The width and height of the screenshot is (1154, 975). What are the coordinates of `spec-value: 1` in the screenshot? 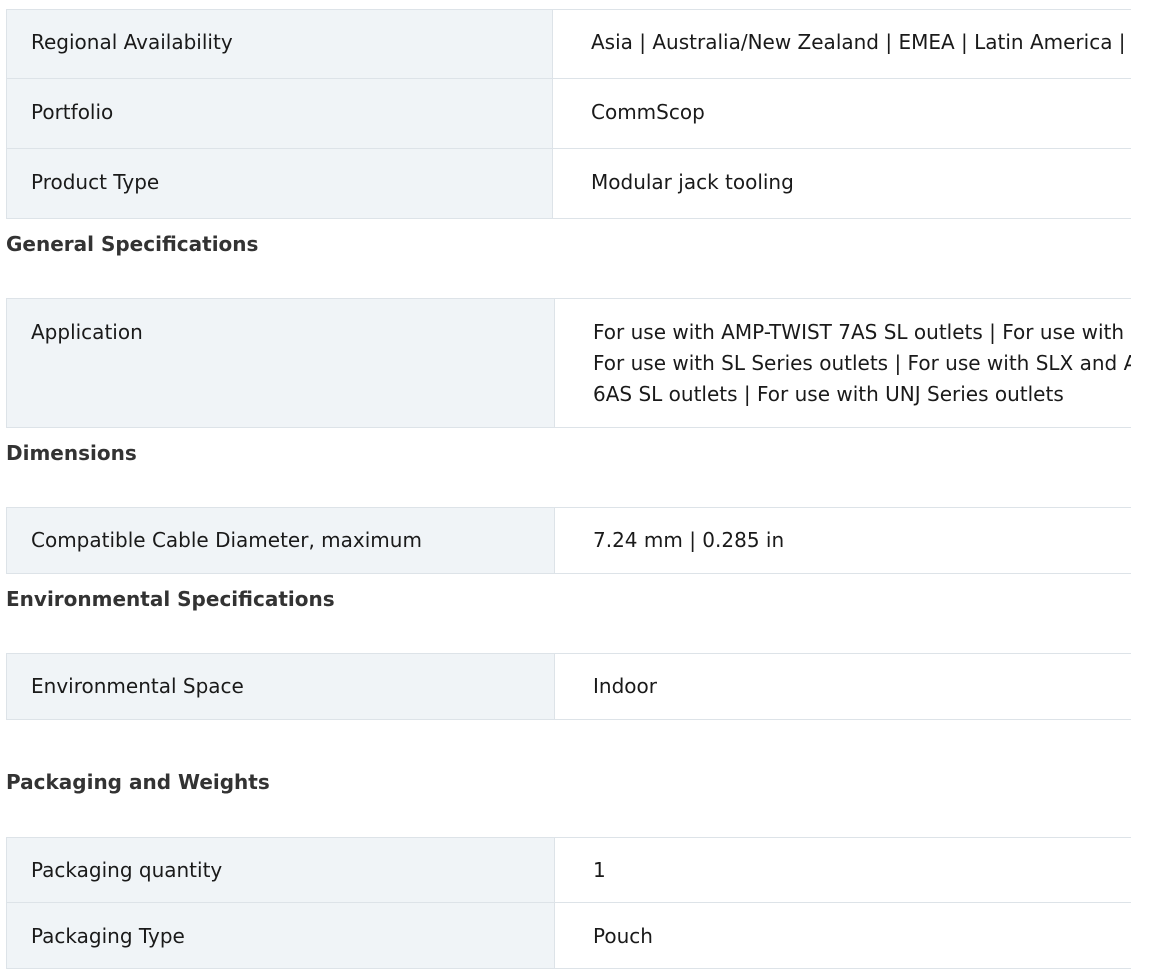 It's located at (842, 870).